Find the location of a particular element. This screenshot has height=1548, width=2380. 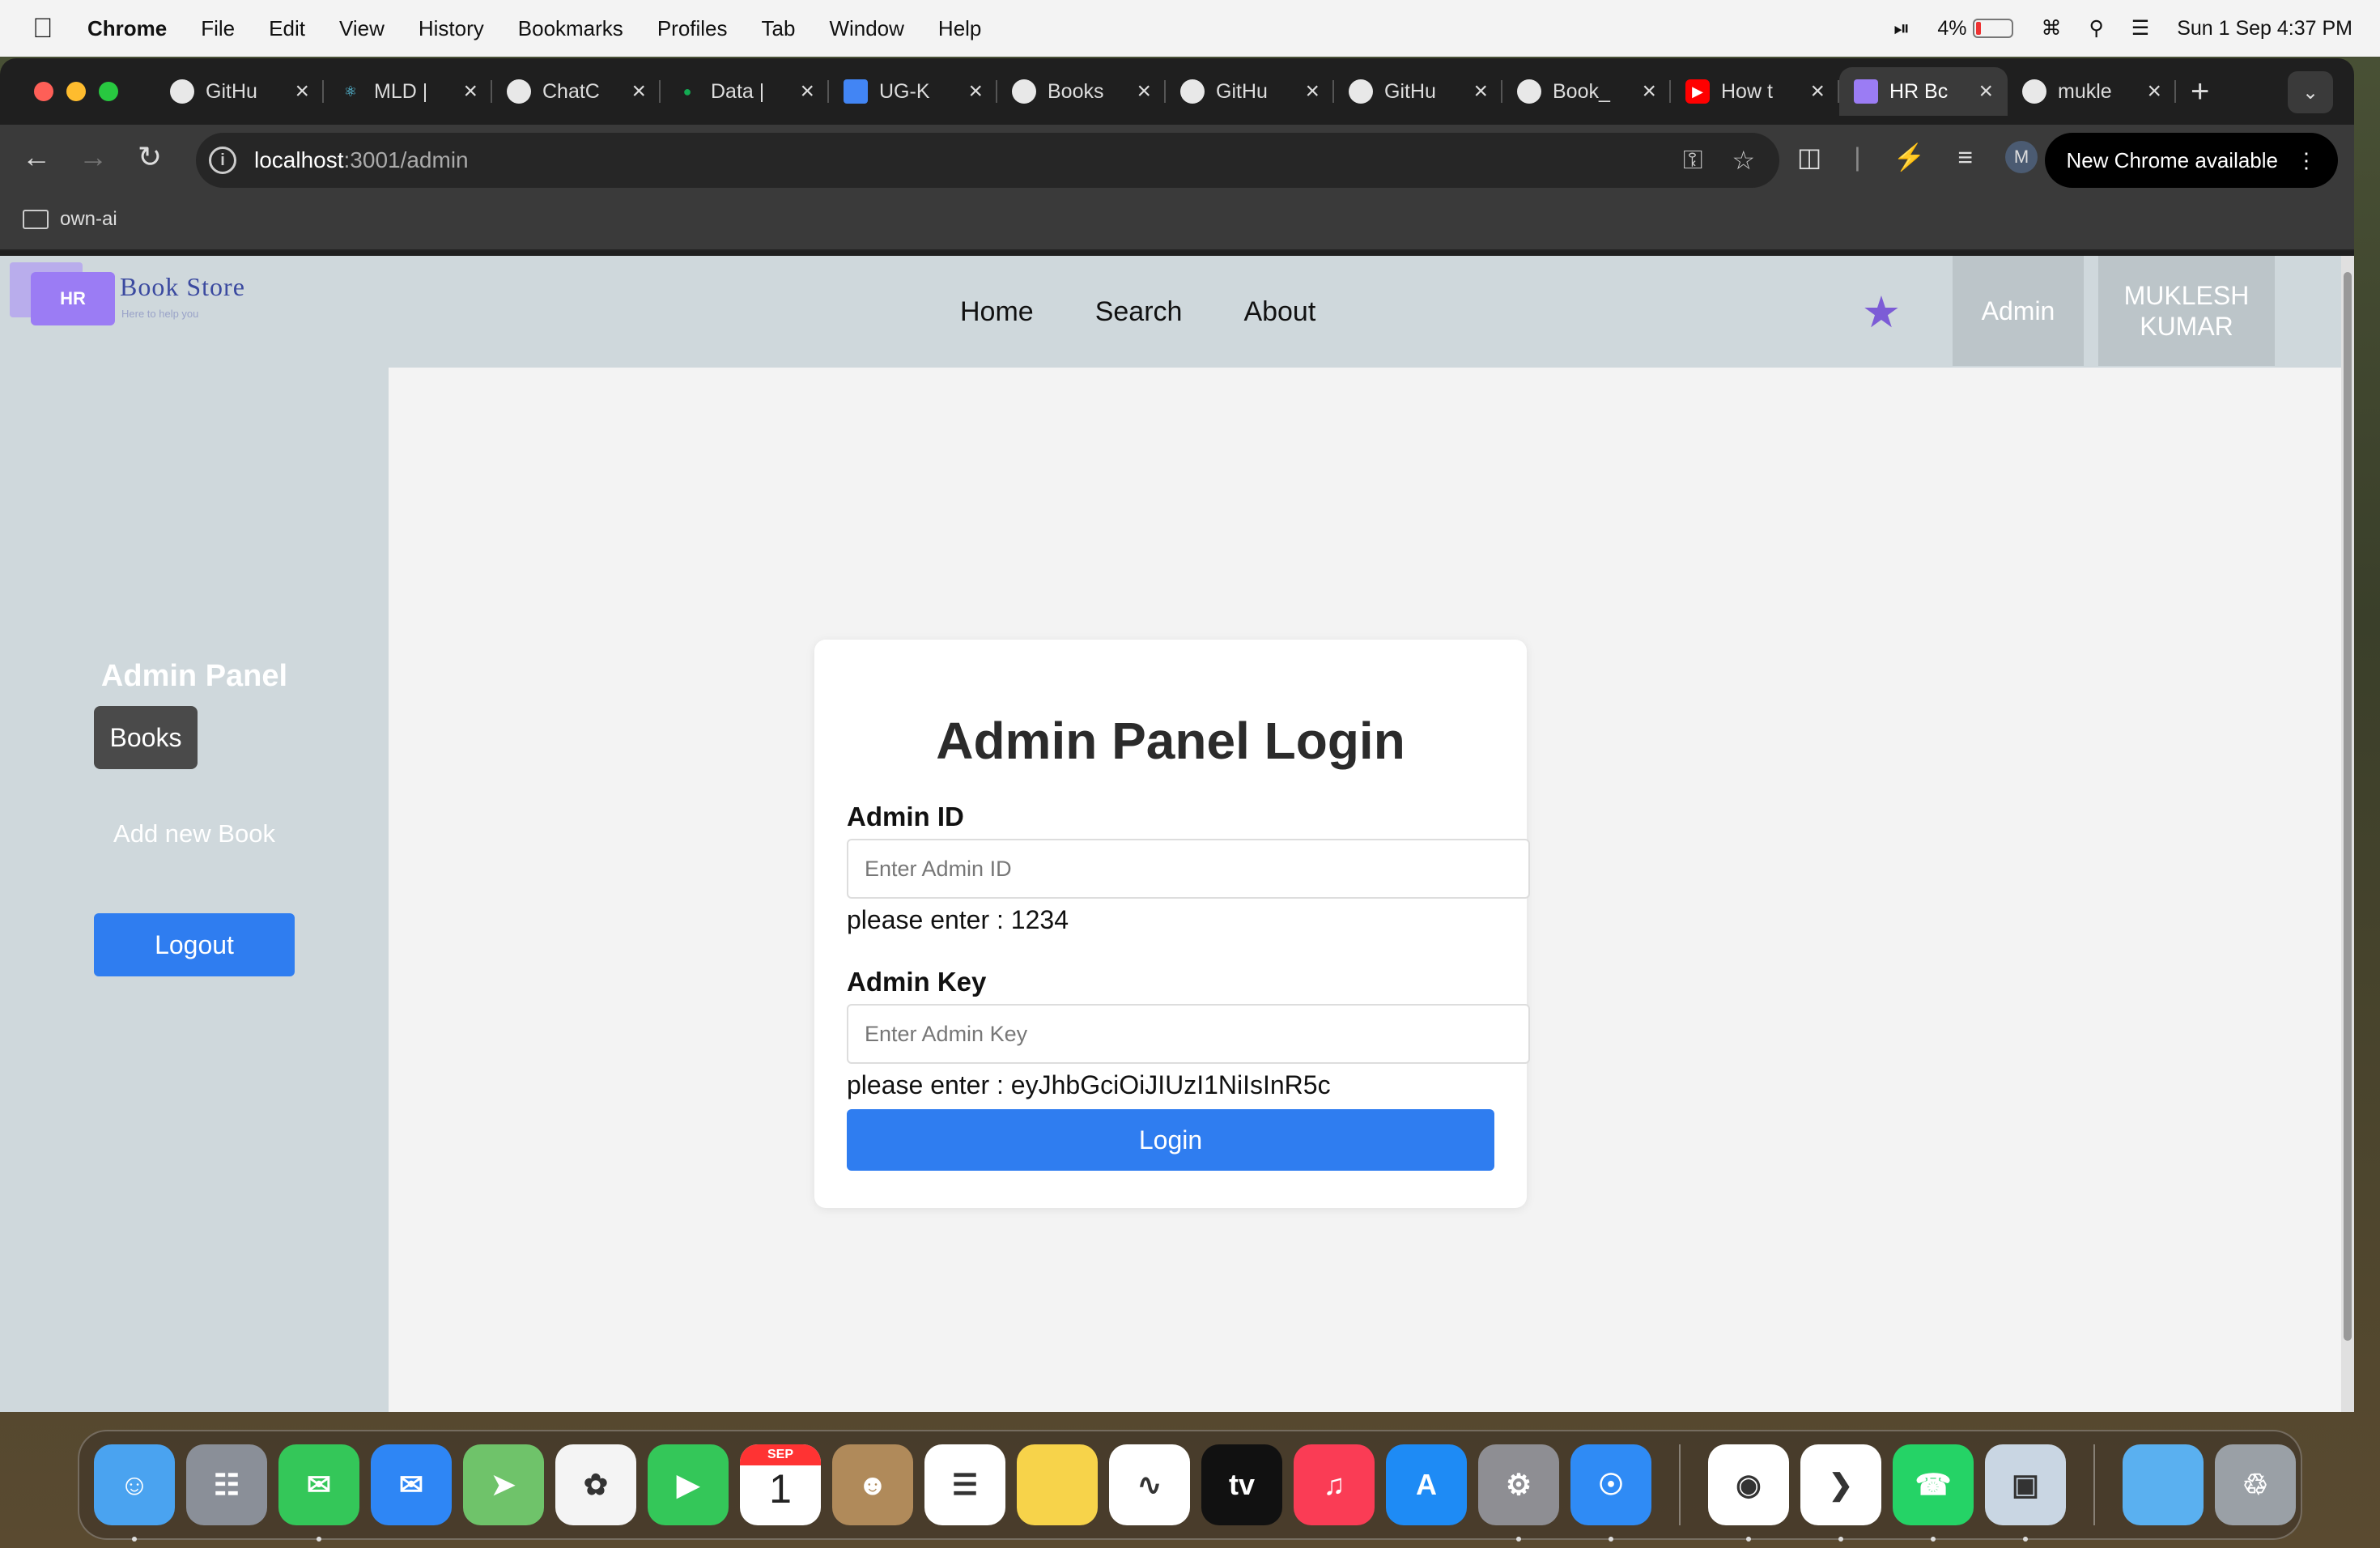

forward-arrow-icon: → is located at coordinates (93, 157).